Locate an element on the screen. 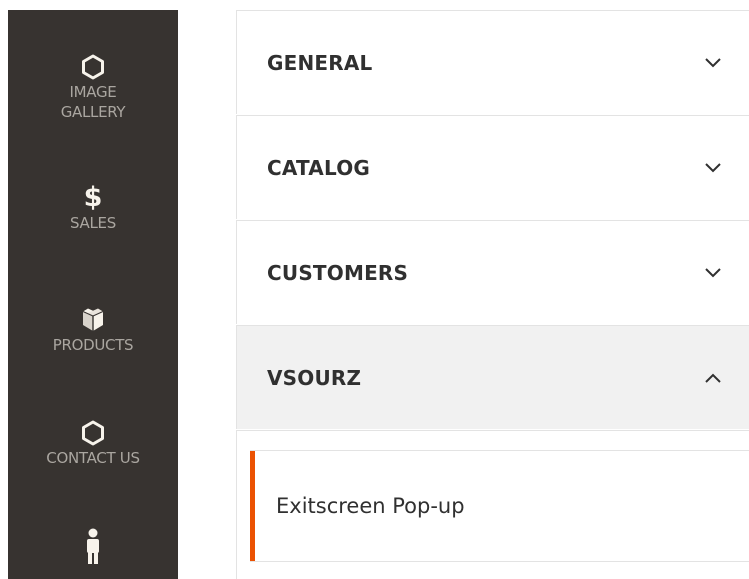 This screenshot has height=579, width=749. section-title: CATALOG is located at coordinates (319, 168).